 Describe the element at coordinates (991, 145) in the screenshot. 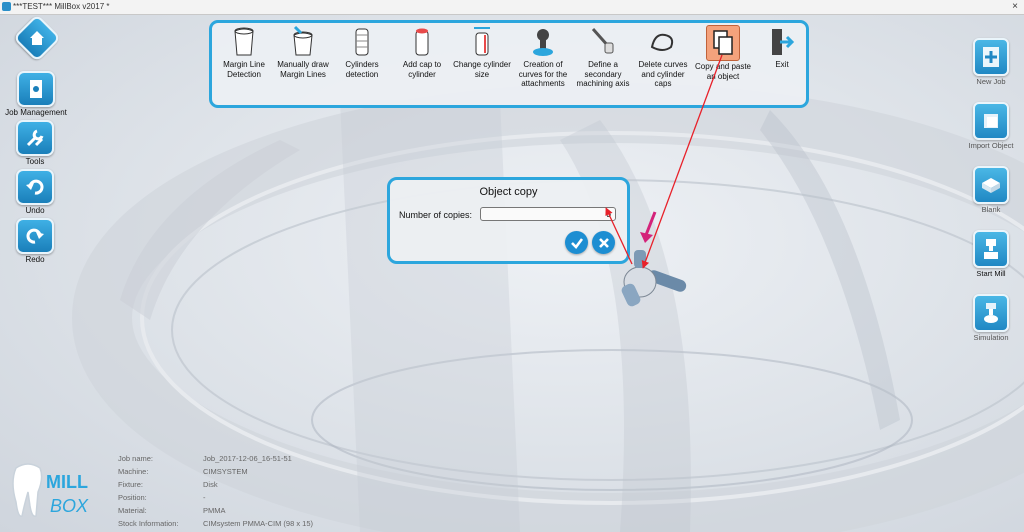

I see `import-object-label: Import Object` at that location.